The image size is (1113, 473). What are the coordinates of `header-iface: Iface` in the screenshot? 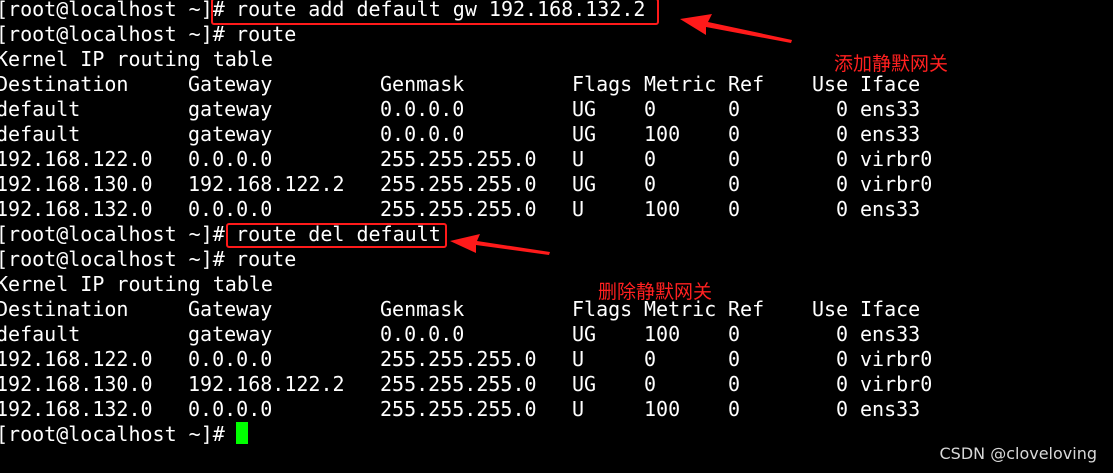 It's located at (890, 309).